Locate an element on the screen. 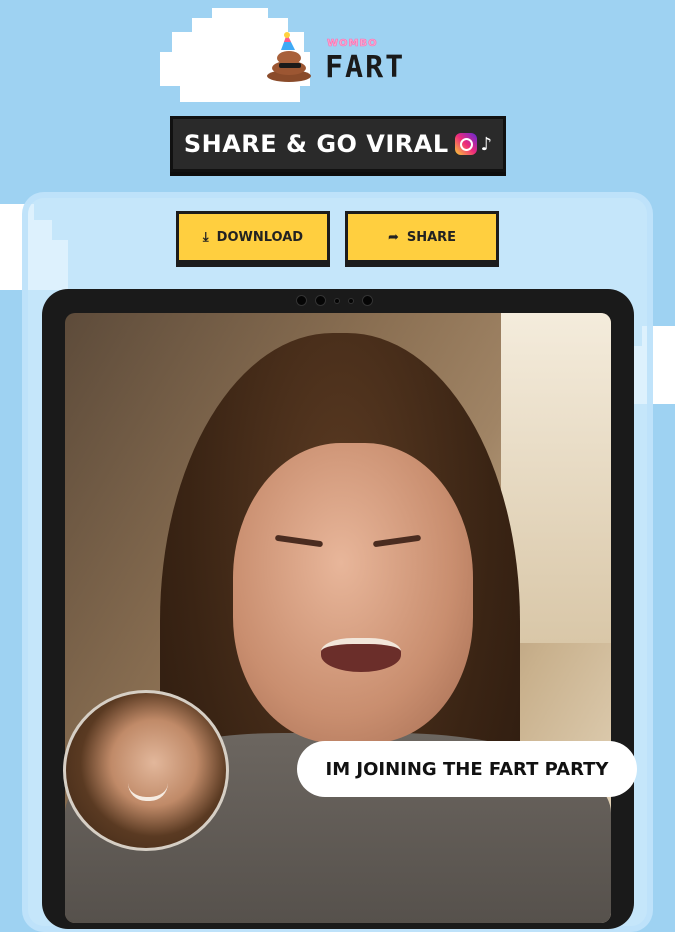 This screenshot has height=932, width=675. mouth is located at coordinates (361, 655).